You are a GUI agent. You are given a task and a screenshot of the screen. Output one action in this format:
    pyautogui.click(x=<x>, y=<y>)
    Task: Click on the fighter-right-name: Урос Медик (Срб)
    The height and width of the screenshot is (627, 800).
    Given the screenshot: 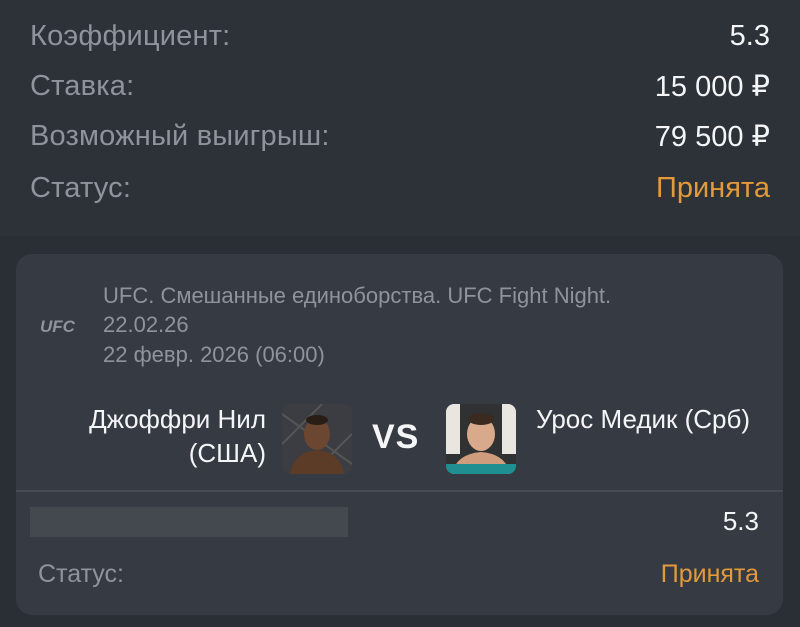 What is the action you would take?
    pyautogui.click(x=643, y=419)
    